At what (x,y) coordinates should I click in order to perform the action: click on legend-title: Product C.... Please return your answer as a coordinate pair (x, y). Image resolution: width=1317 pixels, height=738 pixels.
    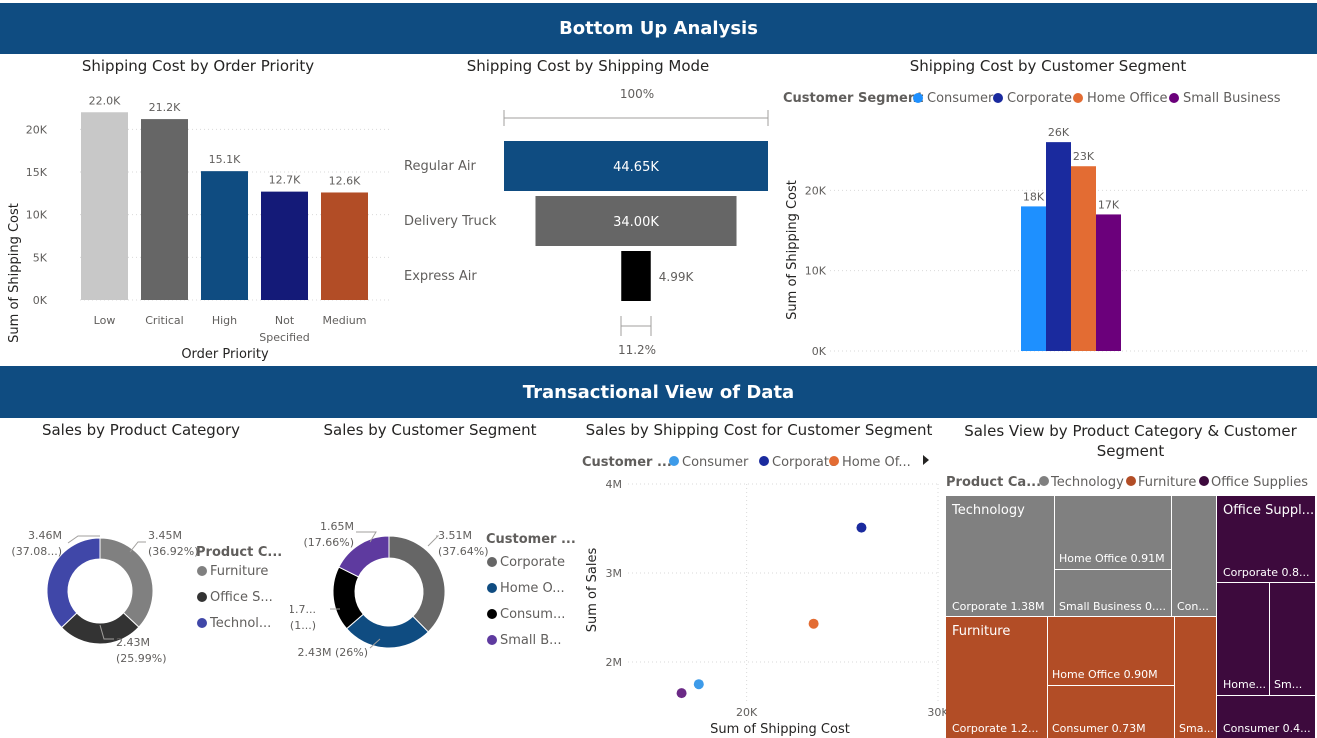
    Looking at the image, I should click on (239, 552).